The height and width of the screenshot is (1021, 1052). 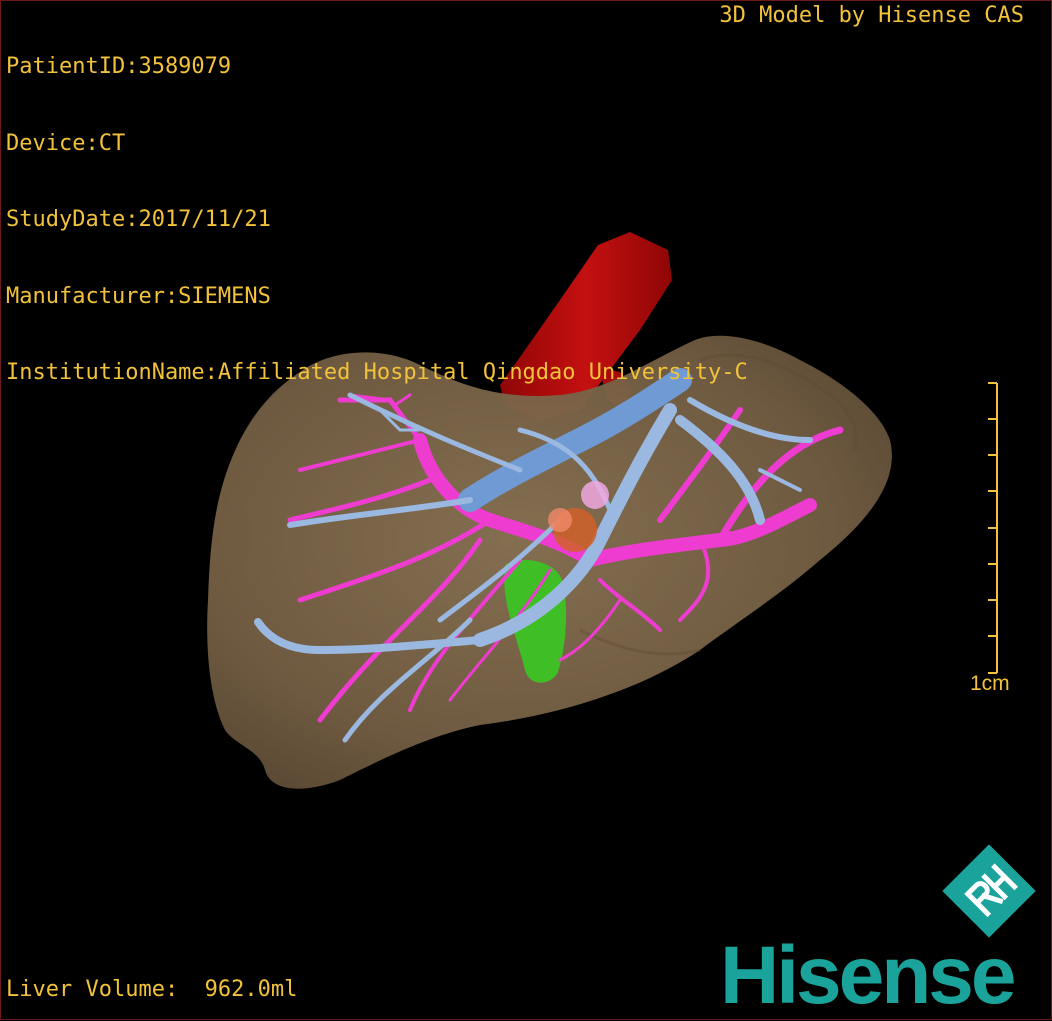 I want to click on device-text: Device:CT, so click(x=66, y=143).